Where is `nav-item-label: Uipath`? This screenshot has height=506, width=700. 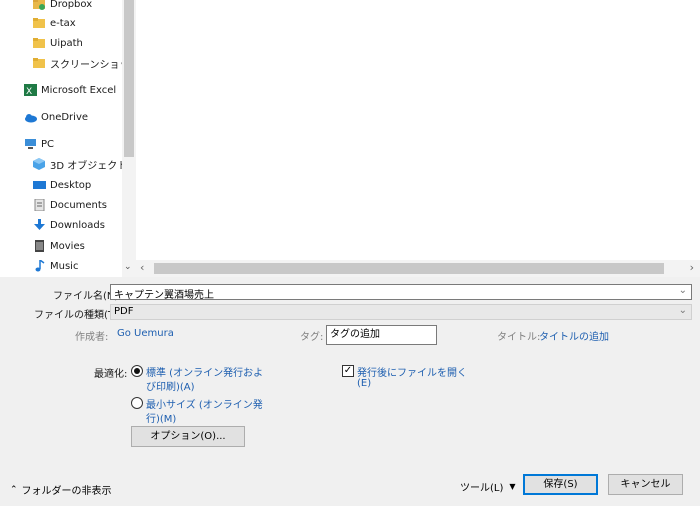
nav-item-label: Uipath is located at coordinates (66, 43).